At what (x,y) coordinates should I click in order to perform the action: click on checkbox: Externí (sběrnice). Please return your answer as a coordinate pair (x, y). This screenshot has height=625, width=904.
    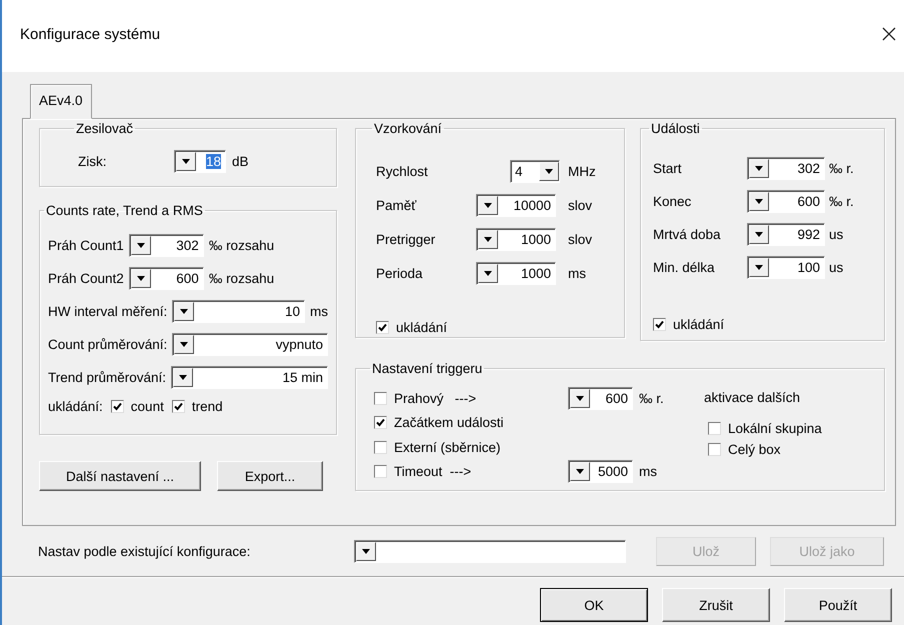
    Looking at the image, I should click on (468, 447).